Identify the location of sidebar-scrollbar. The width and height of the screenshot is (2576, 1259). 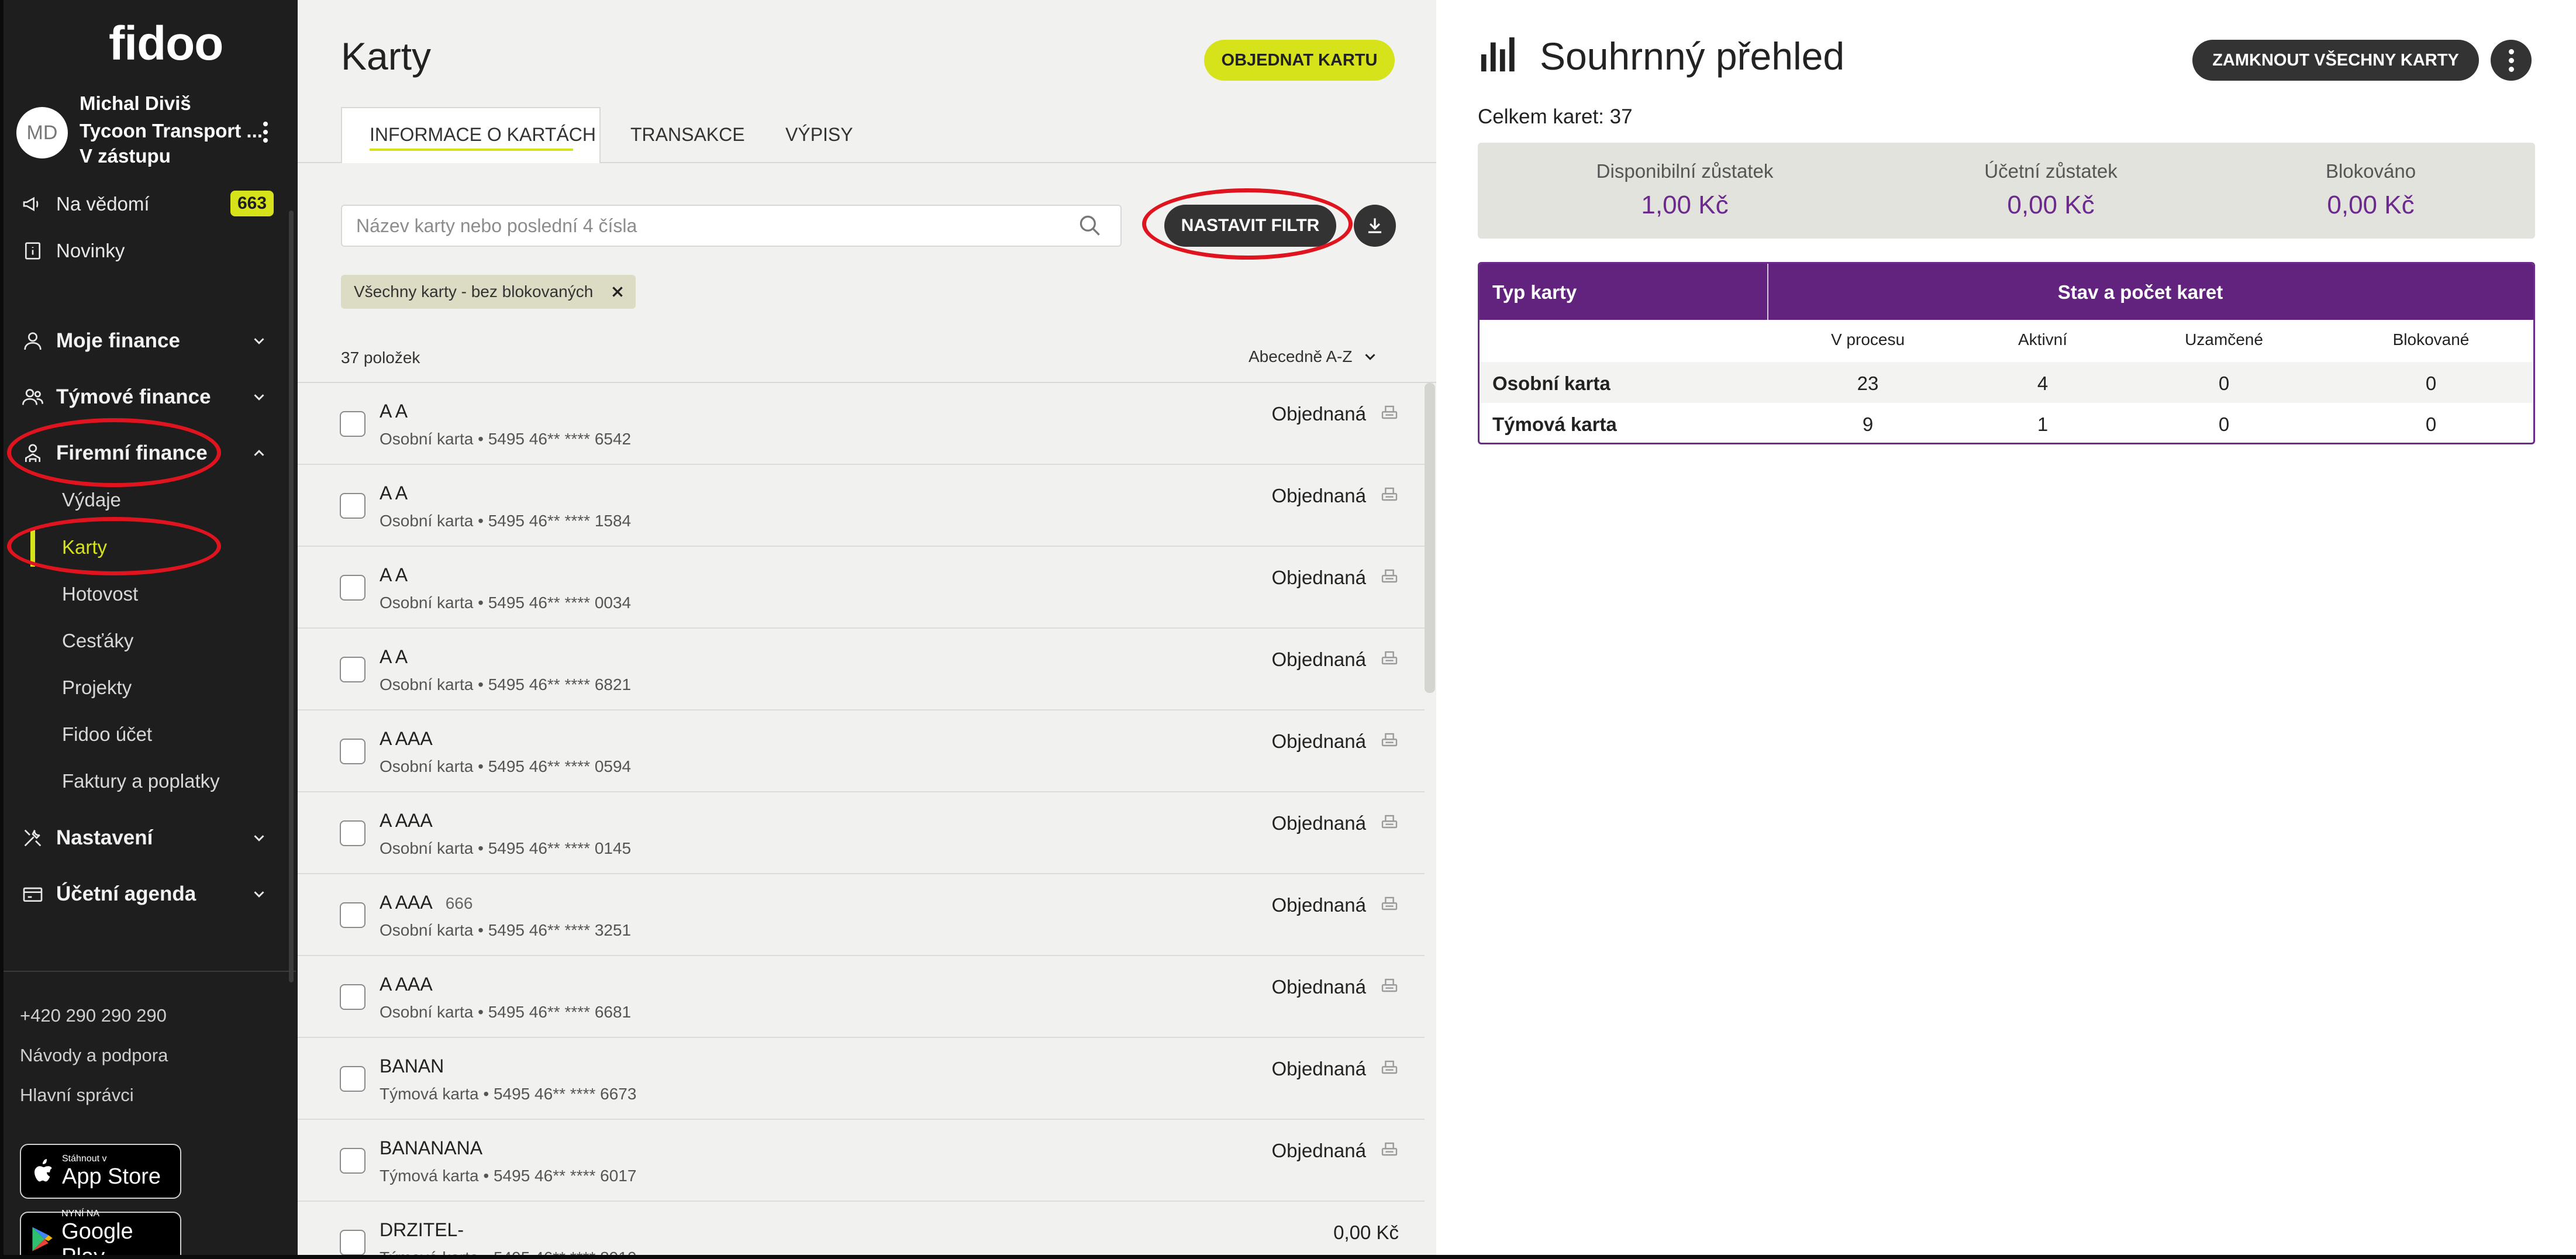
(291, 596).